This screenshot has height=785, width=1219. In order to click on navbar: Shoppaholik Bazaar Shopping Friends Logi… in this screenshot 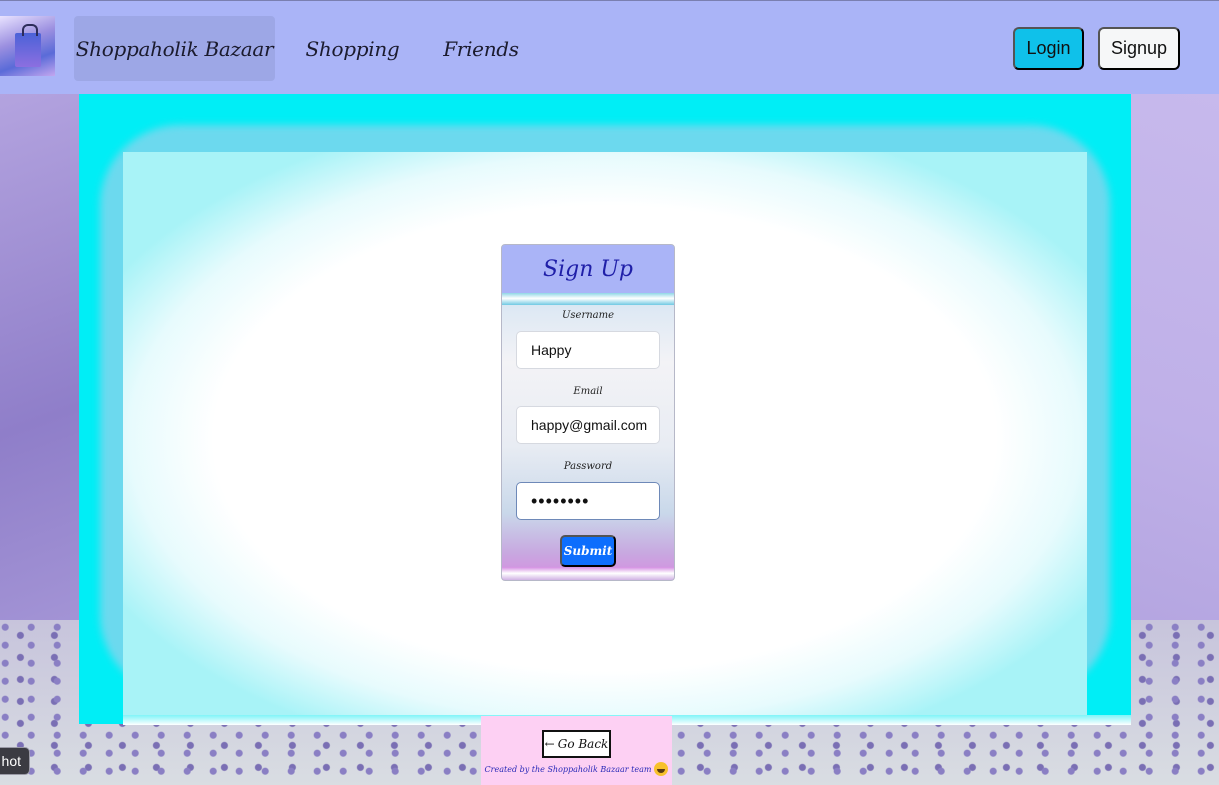, I will do `click(609, 47)`.